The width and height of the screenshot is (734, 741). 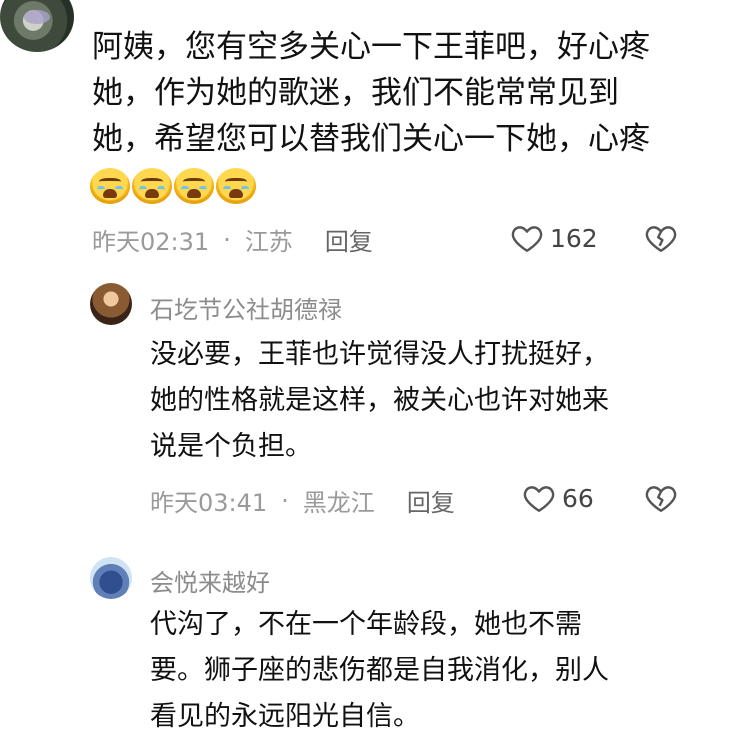 I want to click on comment-location: 江苏, so click(x=268, y=242).